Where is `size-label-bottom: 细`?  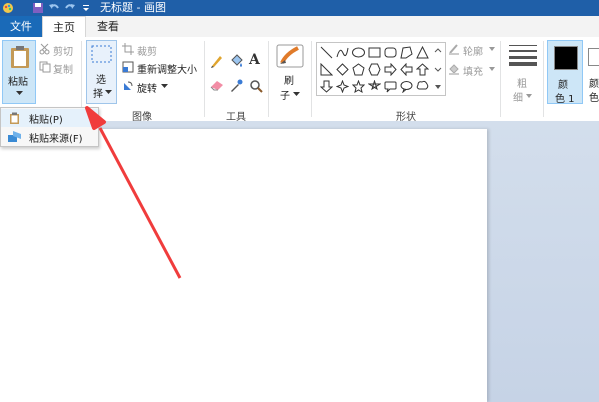
size-label-bottom: 细 is located at coordinates (518, 98).